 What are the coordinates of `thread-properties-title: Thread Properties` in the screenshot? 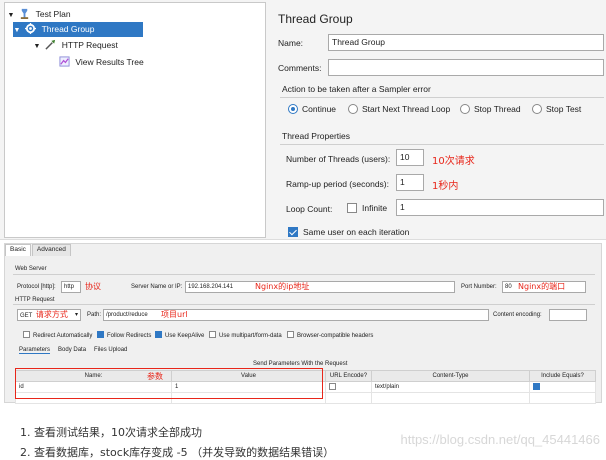 It's located at (316, 136).